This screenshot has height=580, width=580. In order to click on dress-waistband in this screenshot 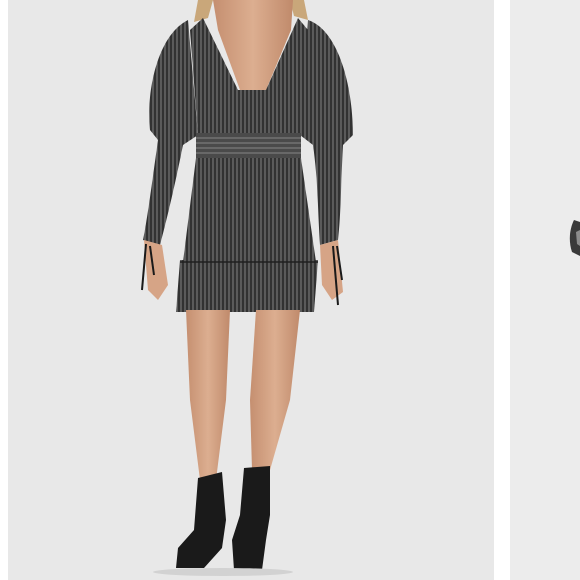, I will do `click(248, 146)`.